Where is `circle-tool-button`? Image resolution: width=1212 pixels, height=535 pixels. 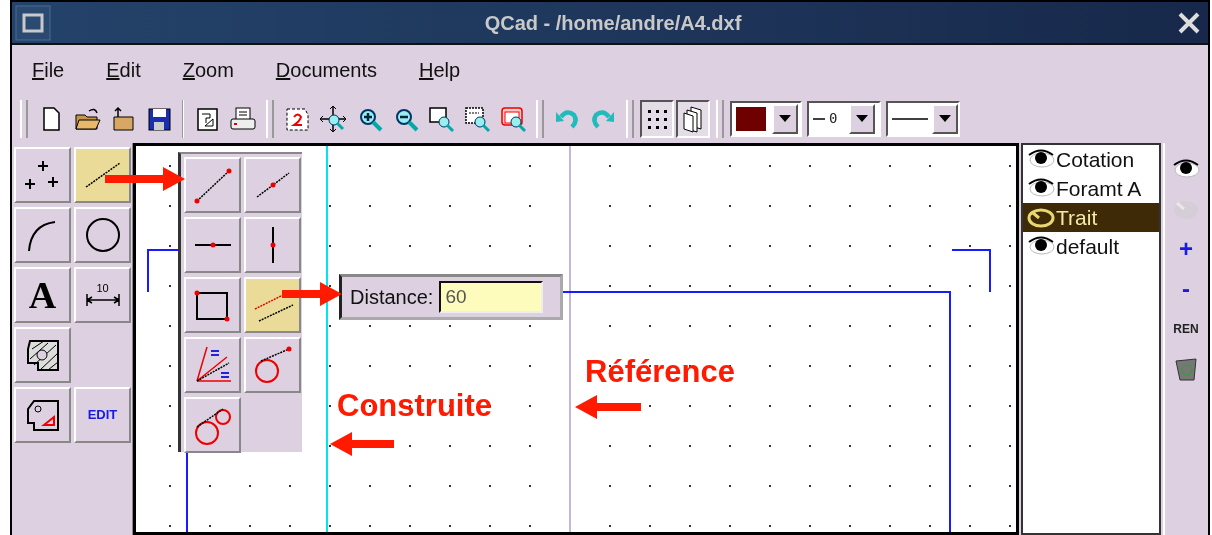
circle-tool-button is located at coordinates (102, 235).